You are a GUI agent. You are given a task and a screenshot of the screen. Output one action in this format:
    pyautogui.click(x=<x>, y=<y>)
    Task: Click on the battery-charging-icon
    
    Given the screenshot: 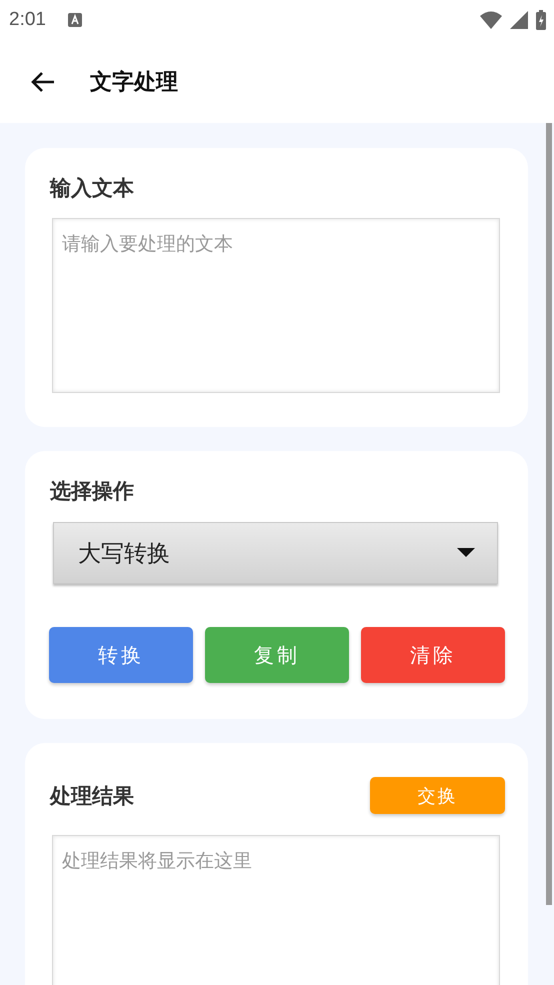 What is the action you would take?
    pyautogui.click(x=541, y=20)
    